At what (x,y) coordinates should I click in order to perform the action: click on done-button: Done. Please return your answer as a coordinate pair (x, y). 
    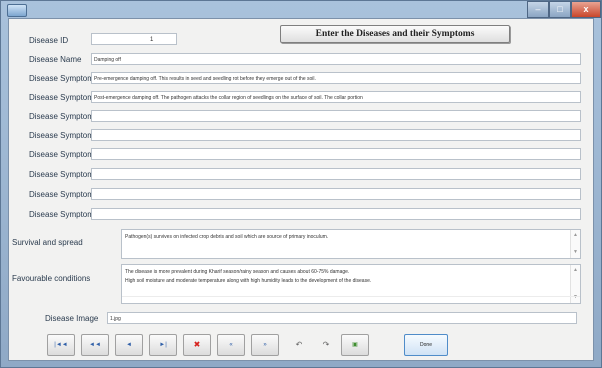
    Looking at the image, I should click on (426, 345).